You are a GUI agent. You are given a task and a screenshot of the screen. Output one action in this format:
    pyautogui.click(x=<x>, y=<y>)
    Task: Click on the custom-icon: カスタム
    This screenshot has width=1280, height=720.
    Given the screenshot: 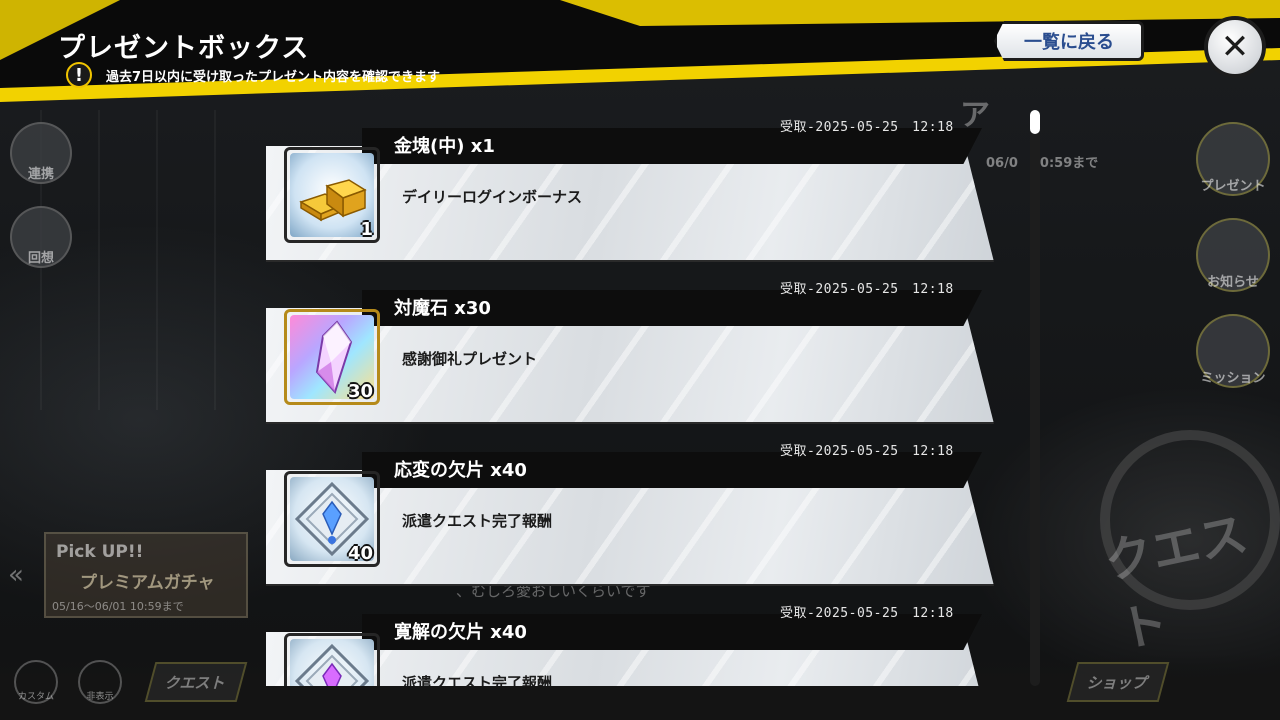 What is the action you would take?
    pyautogui.click(x=36, y=682)
    